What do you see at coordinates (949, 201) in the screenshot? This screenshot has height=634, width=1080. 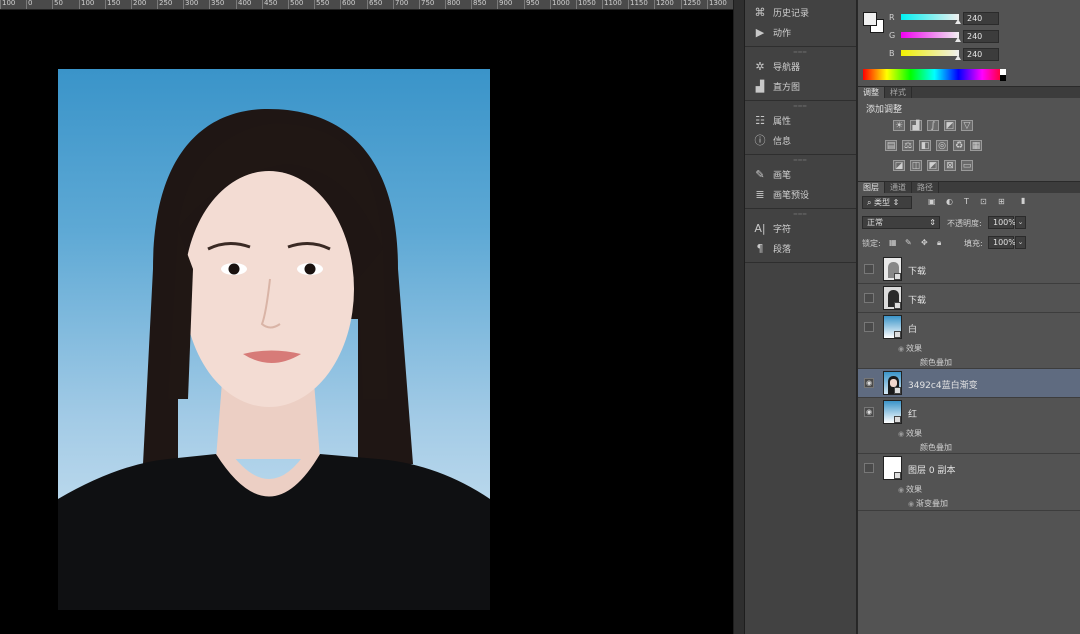 I see `filter-adjustment-icon: ◐` at bounding box center [949, 201].